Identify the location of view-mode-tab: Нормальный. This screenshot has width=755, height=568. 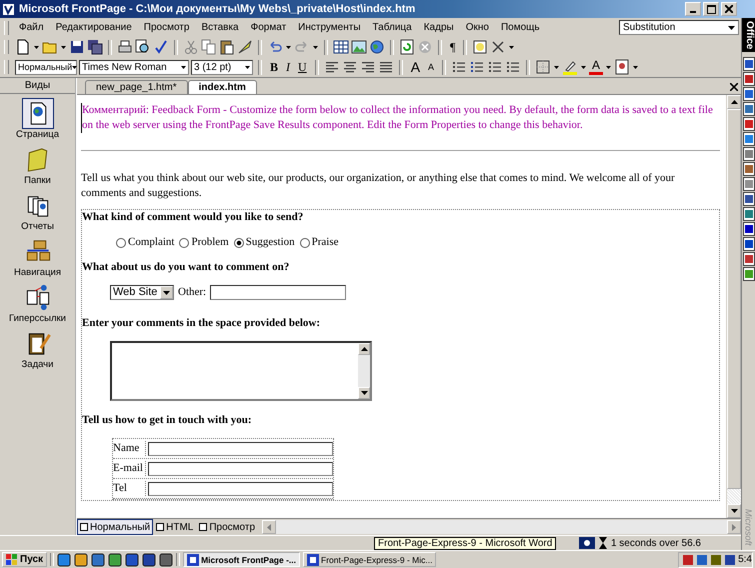
(115, 527).